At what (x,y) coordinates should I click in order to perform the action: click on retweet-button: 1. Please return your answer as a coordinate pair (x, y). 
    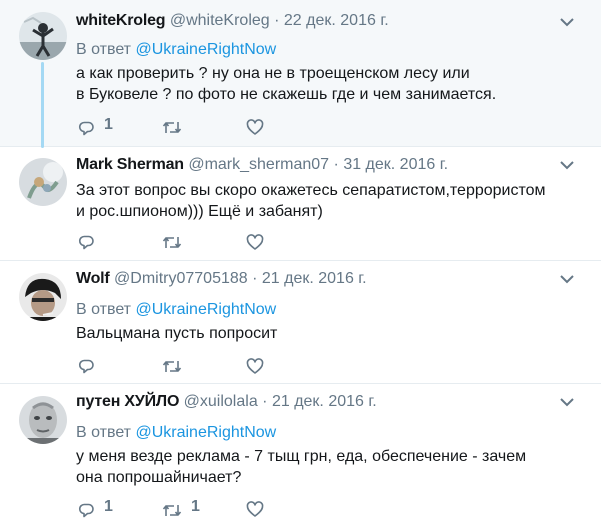
    Looking at the image, I should click on (181, 508).